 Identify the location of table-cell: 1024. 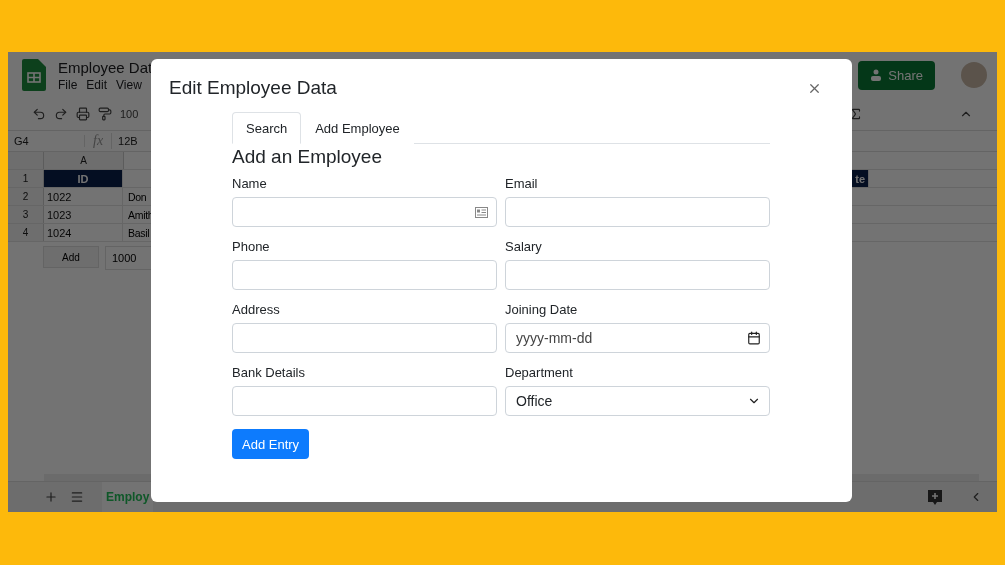
(83, 232).